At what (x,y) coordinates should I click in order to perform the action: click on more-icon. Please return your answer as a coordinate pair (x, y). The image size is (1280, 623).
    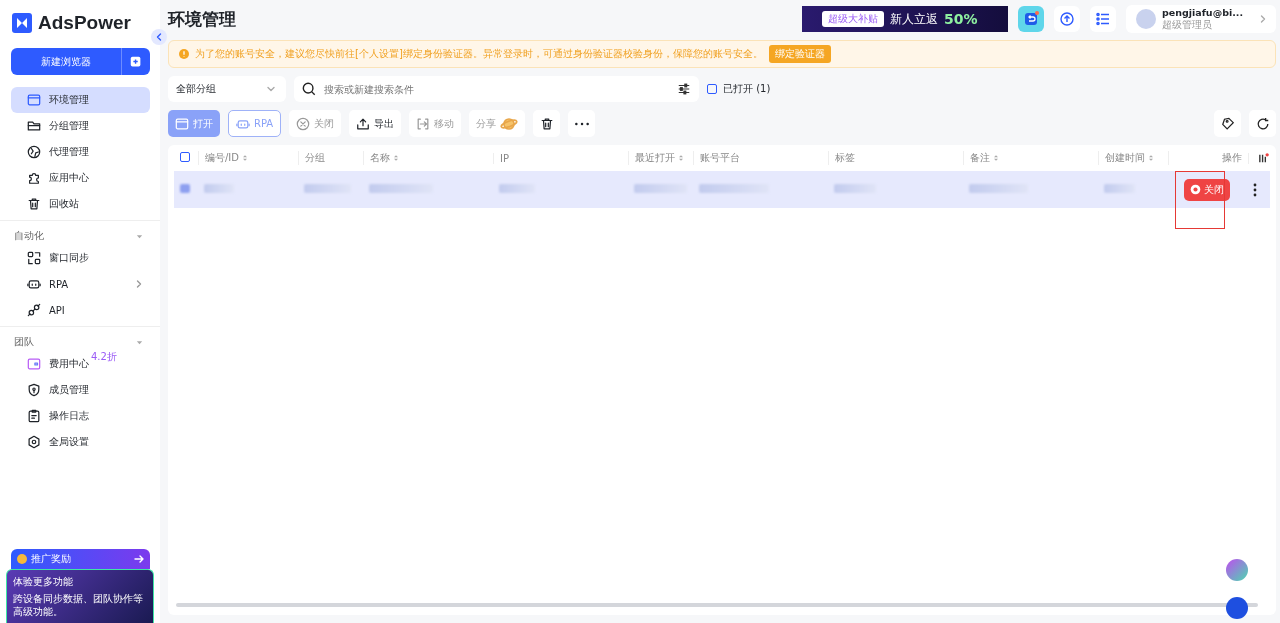
    Looking at the image, I should click on (581, 123).